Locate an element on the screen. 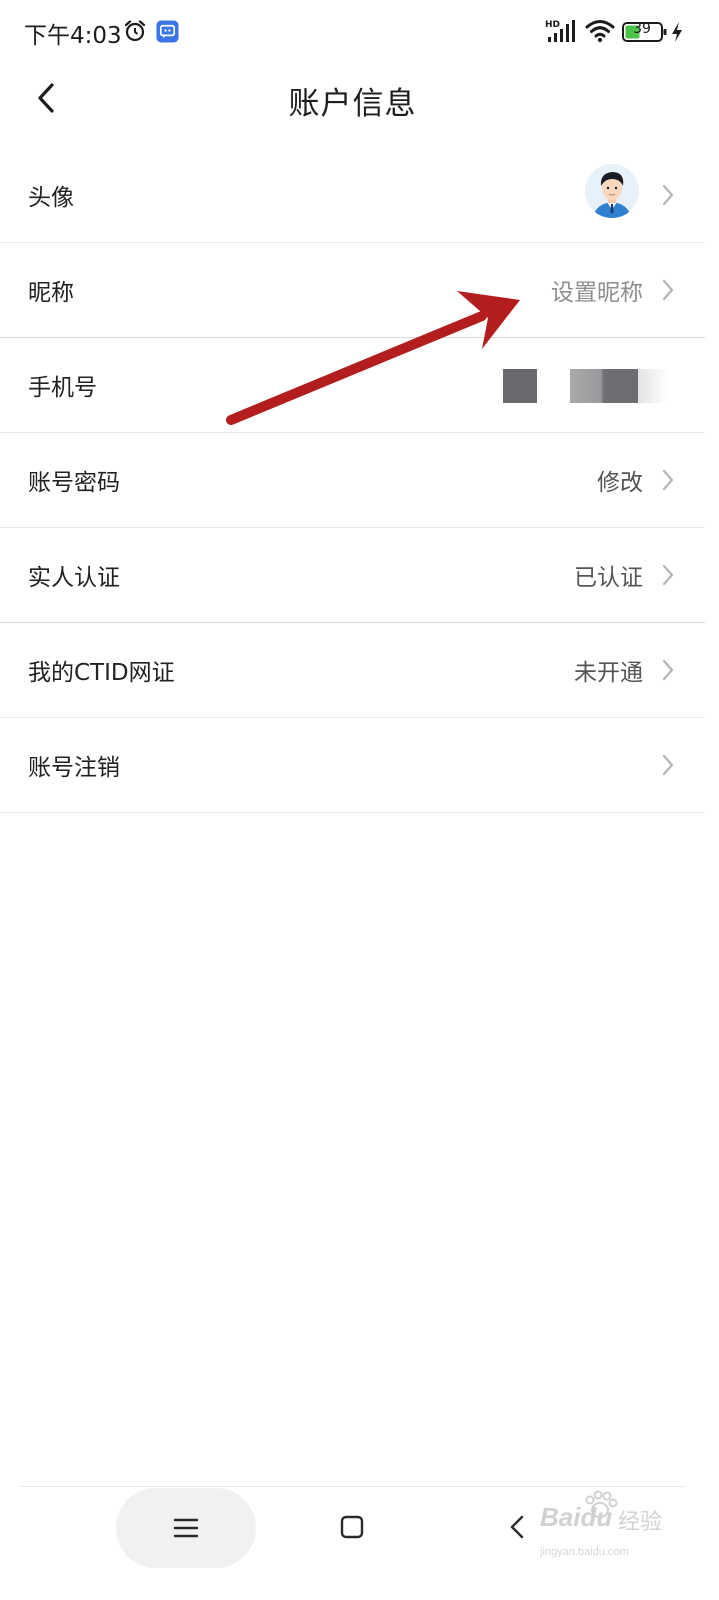 The height and width of the screenshot is (1600, 719). avatar is located at coordinates (612, 191).